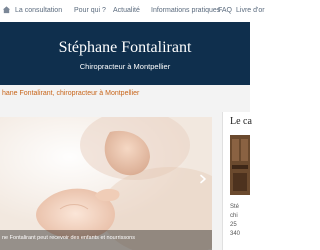 The image size is (320, 250). Describe the element at coordinates (38, 10) in the screenshot. I see `nav-item-consultation: La consultation` at that location.